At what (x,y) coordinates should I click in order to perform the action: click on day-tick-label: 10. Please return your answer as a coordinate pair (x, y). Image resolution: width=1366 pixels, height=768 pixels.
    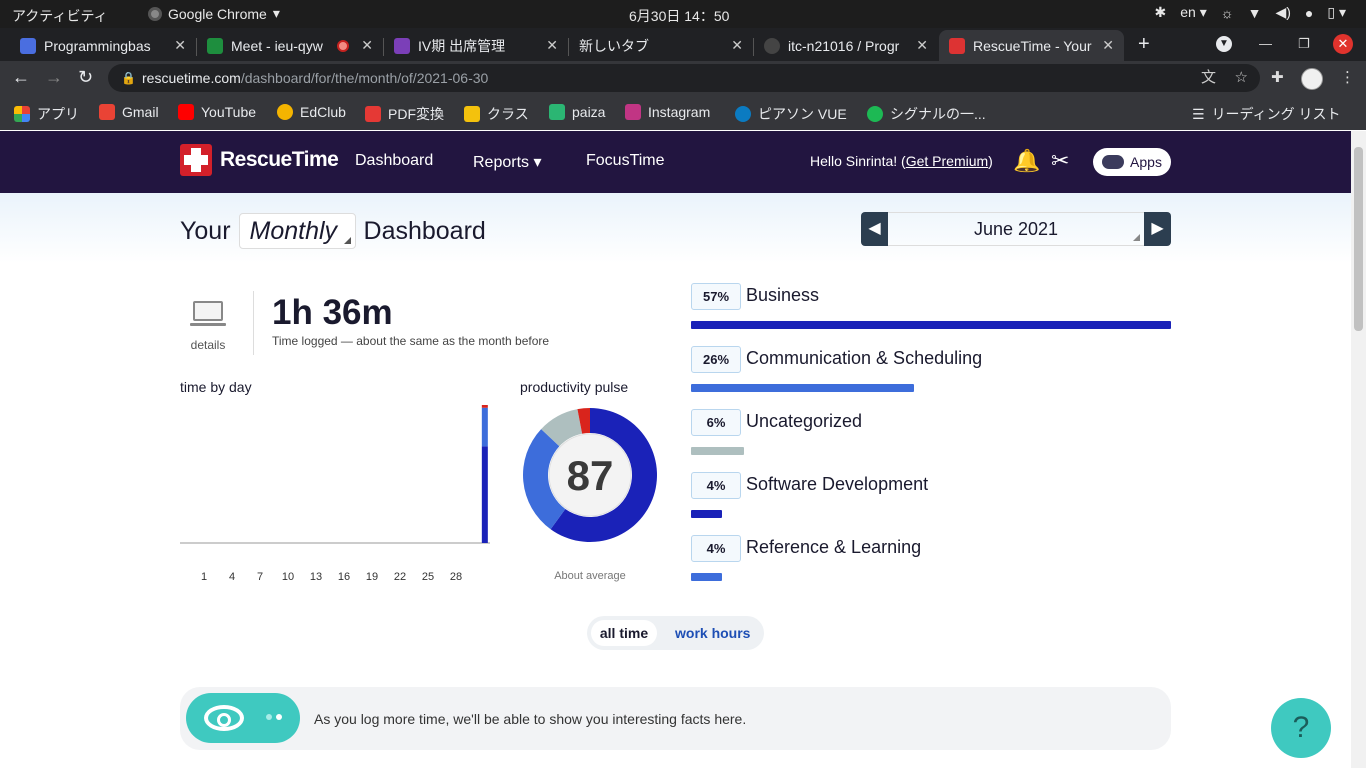
    Looking at the image, I should click on (288, 576).